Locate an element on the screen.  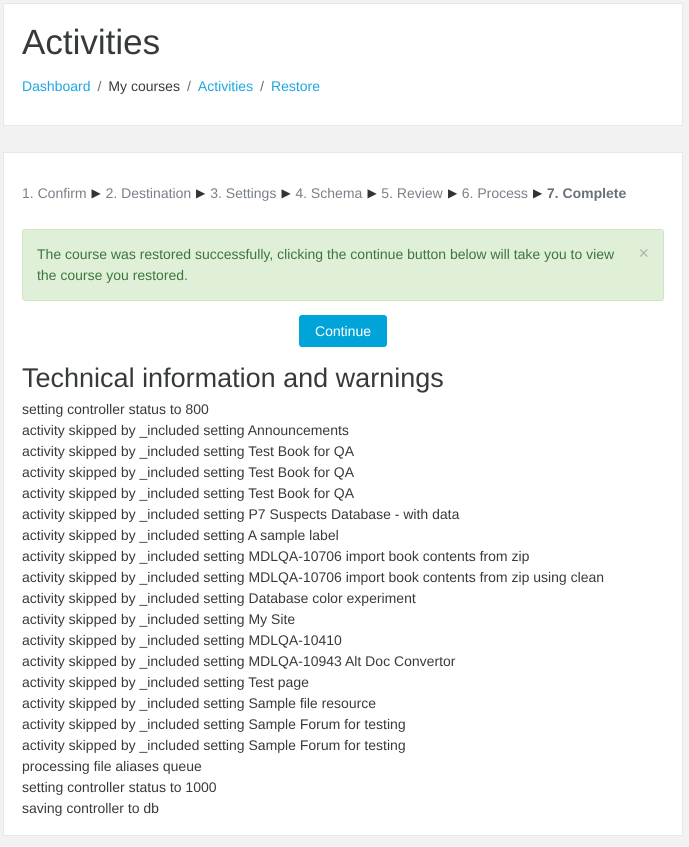
log-line: activity skipped by _included setting MDLQA-10706 import book contents from zip using clean is located at coordinates (313, 577).